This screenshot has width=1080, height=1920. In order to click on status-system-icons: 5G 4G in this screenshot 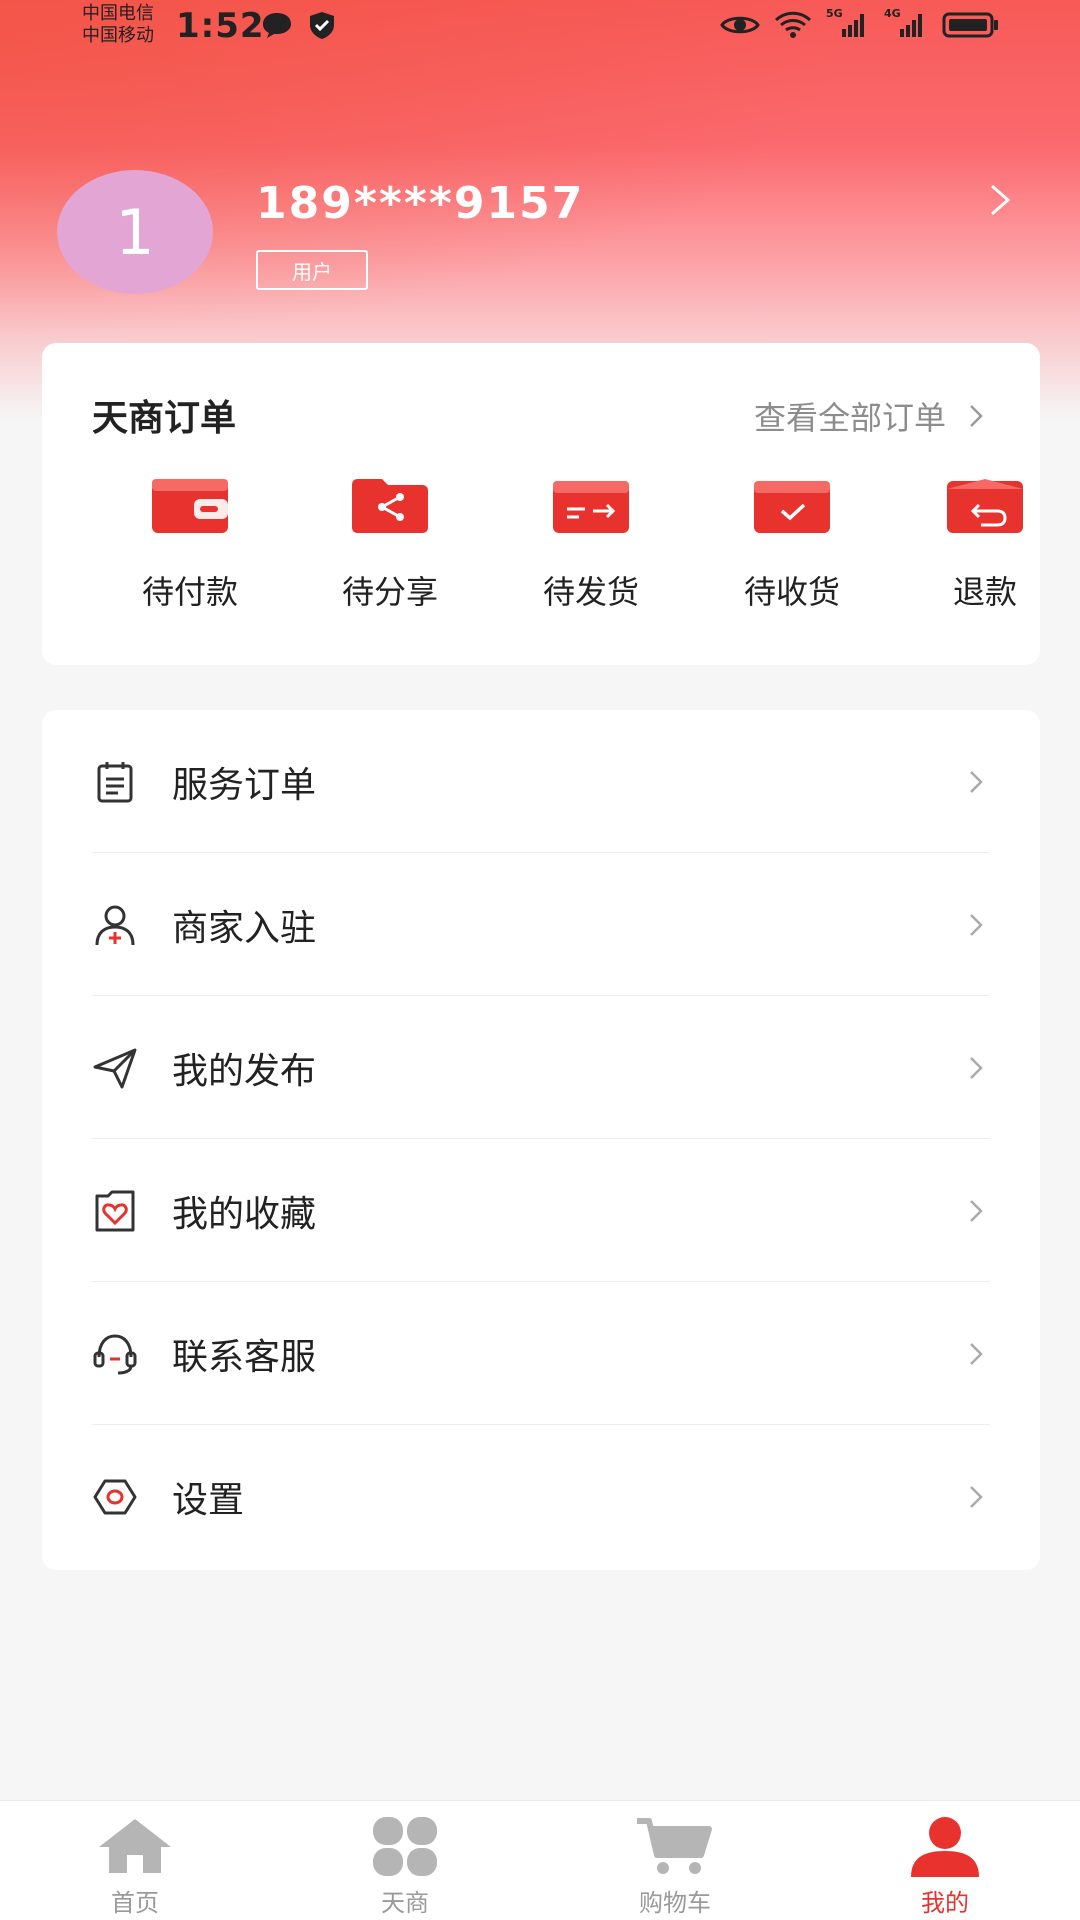, I will do `click(860, 23)`.